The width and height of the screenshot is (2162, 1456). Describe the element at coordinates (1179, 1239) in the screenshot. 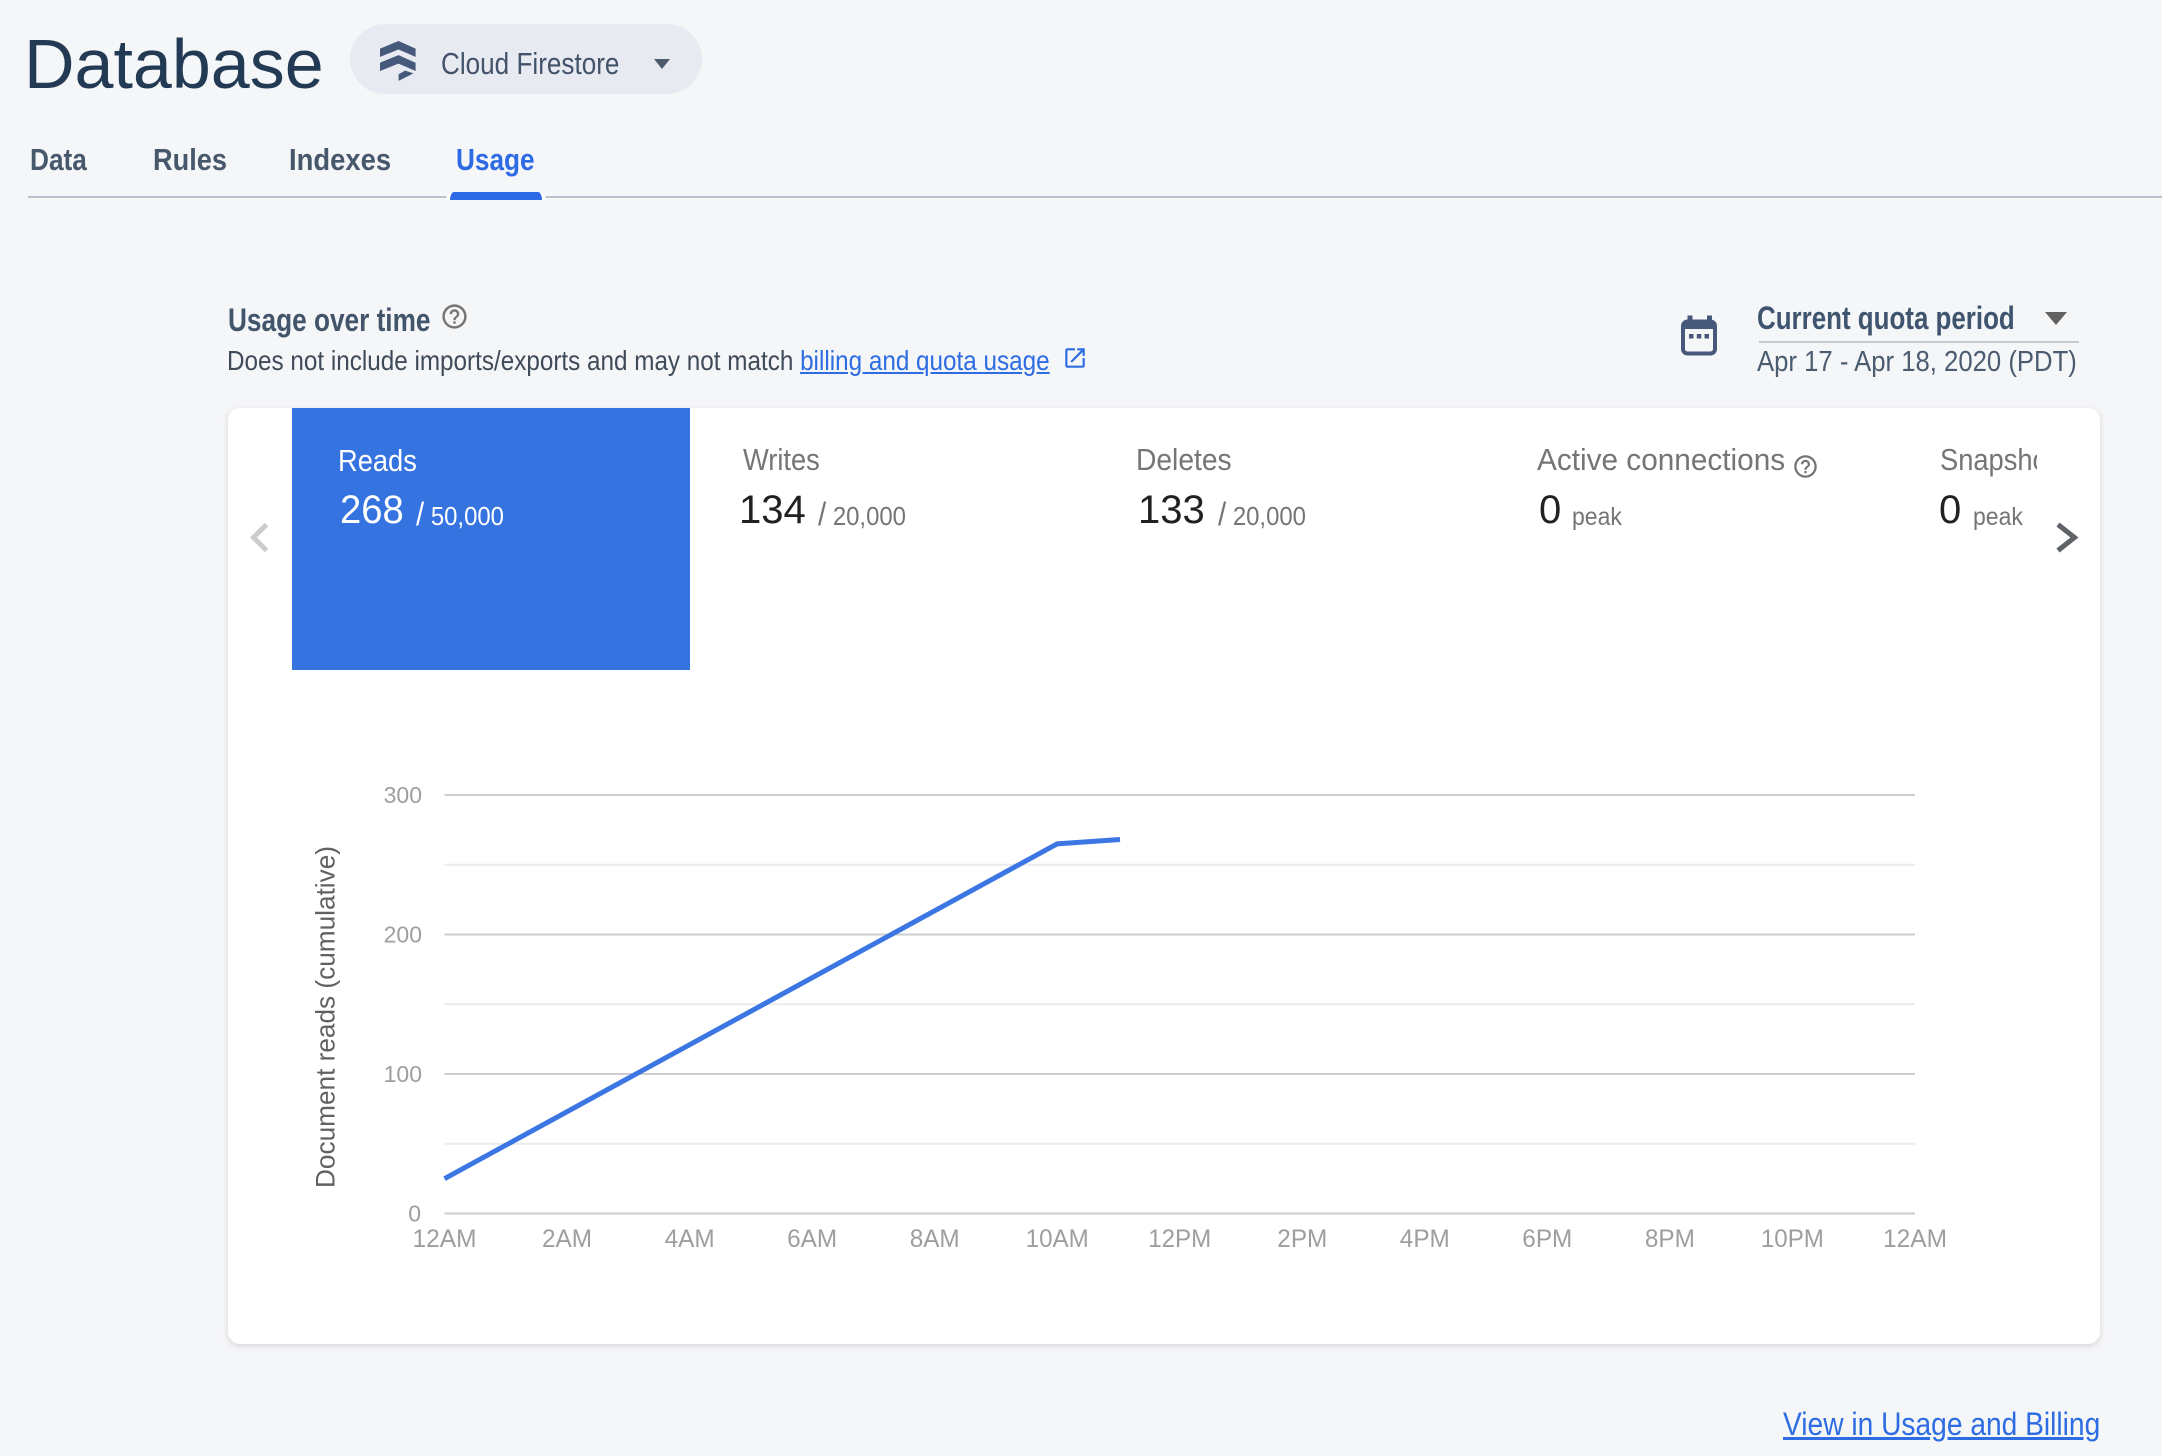

I see `svg-text: 12PM` at that location.